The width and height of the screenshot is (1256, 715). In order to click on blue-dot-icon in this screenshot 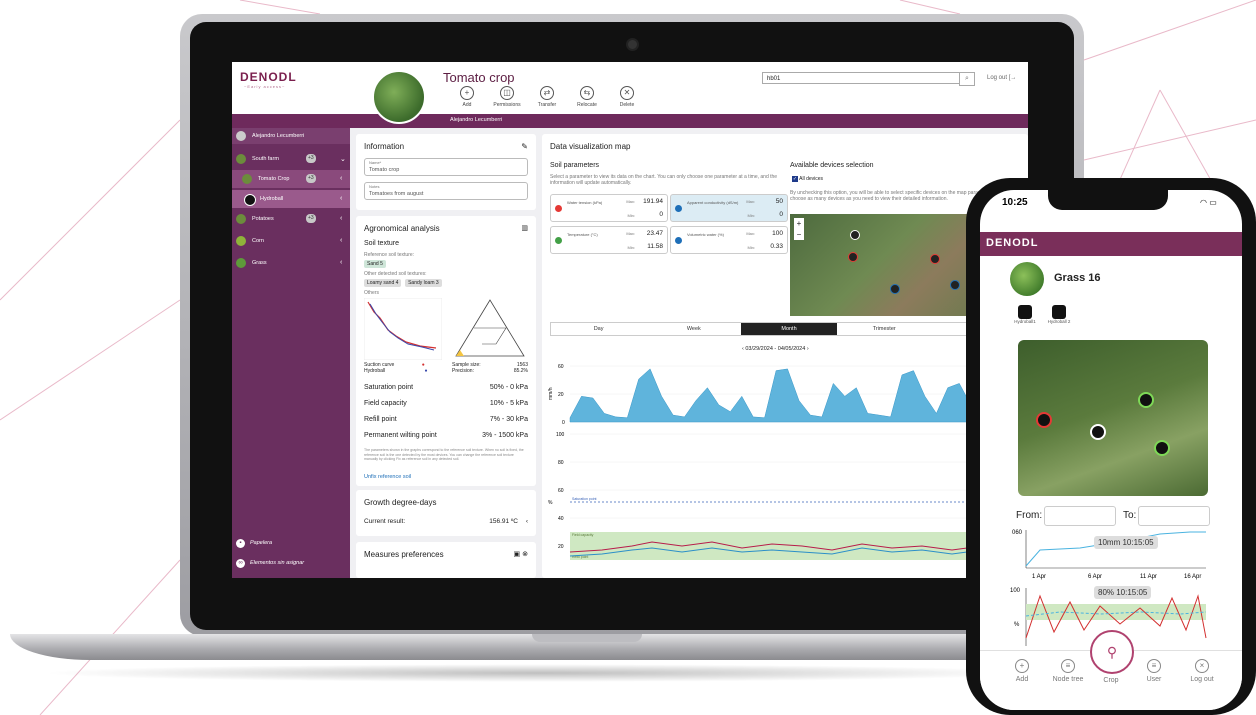, I will do `click(678, 208)`.